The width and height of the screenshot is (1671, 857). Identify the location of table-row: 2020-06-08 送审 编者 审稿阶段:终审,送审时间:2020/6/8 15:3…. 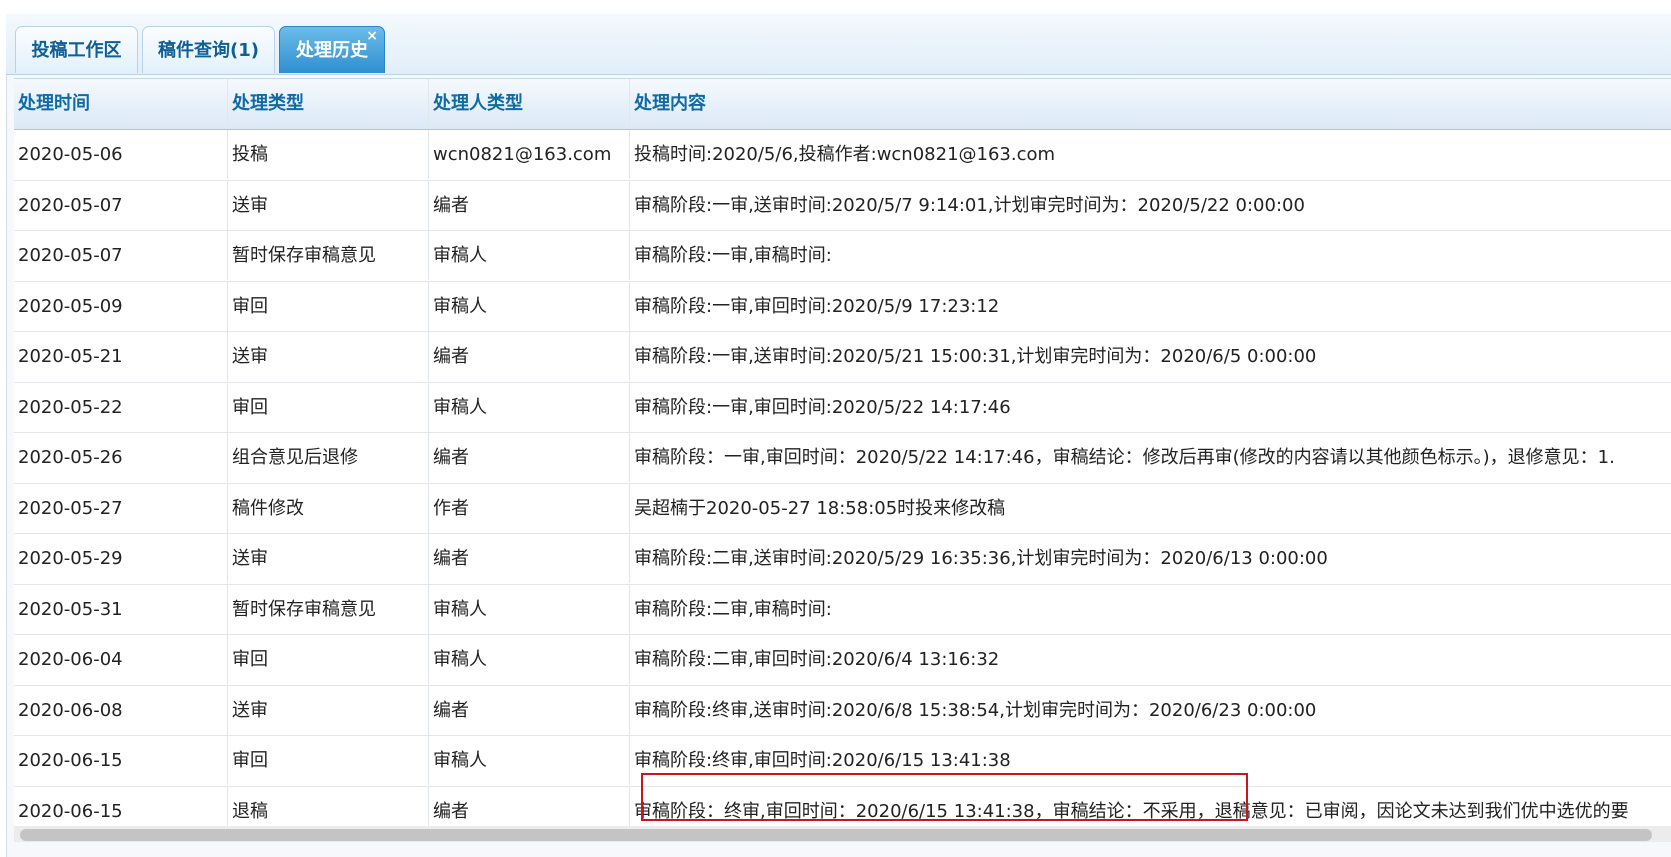
(842, 710).